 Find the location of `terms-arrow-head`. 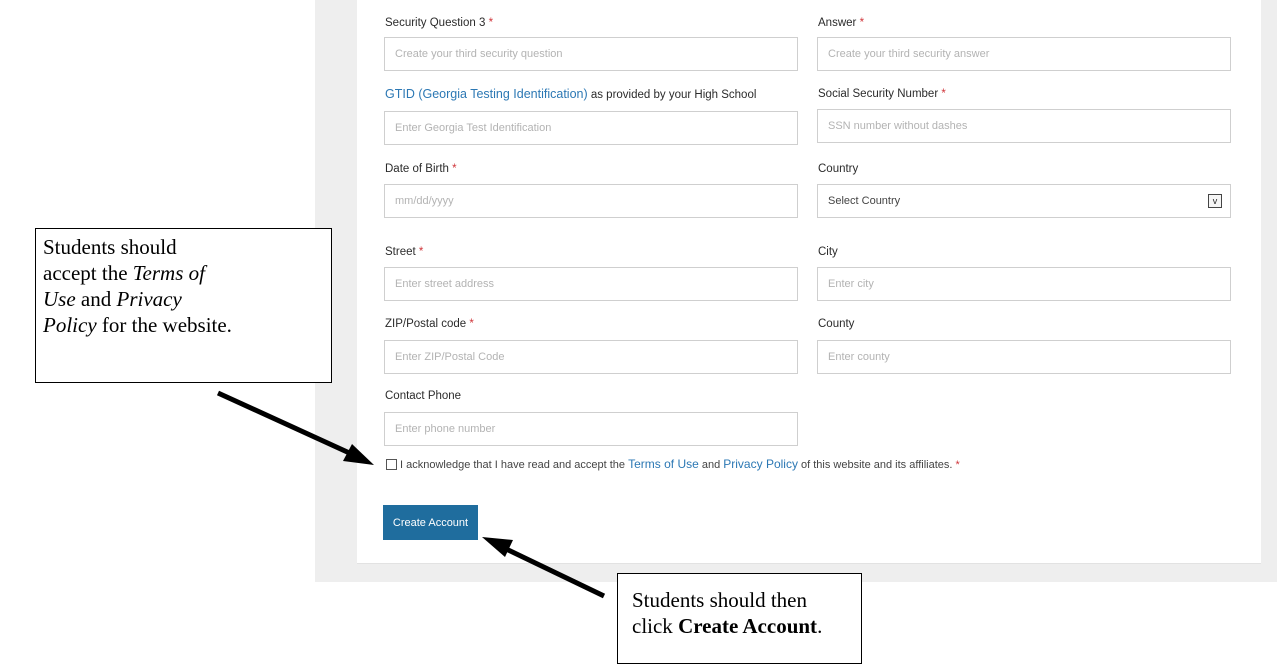

terms-arrow-head is located at coordinates (358, 454).